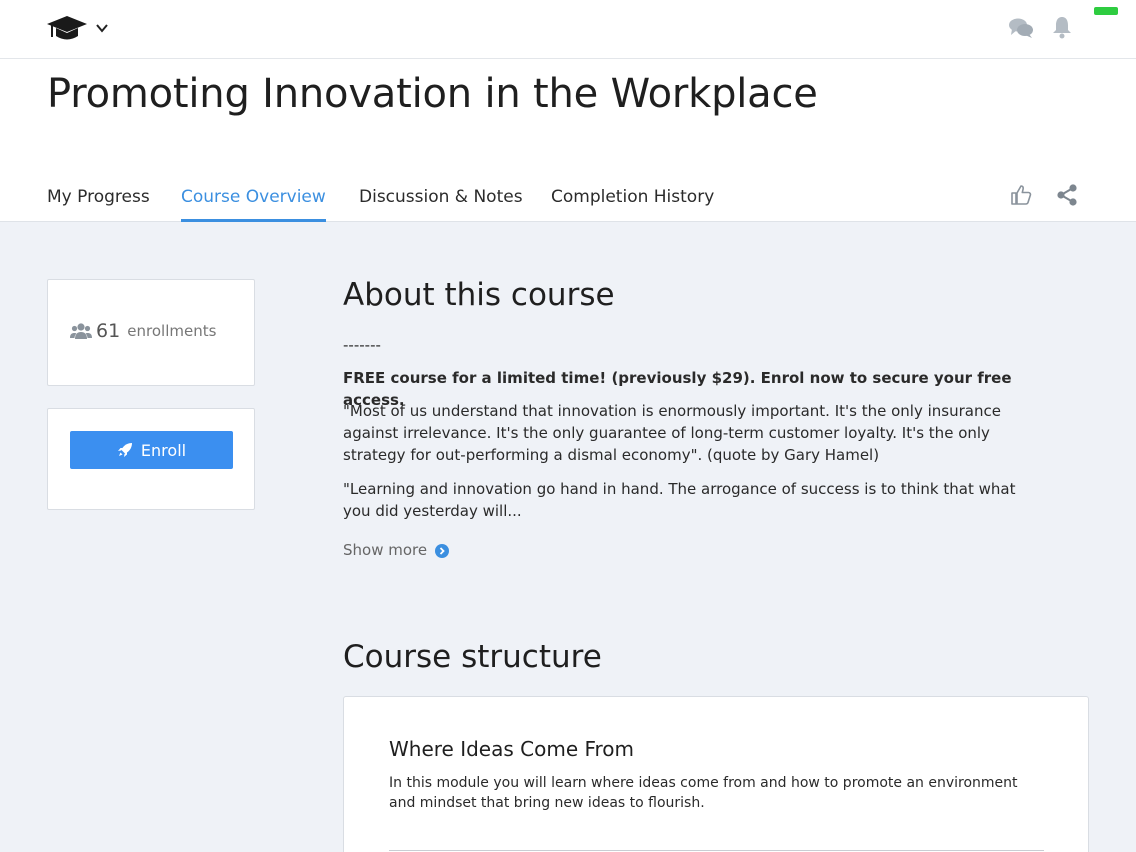  Describe the element at coordinates (716, 850) in the screenshot. I see `module-divider` at that location.